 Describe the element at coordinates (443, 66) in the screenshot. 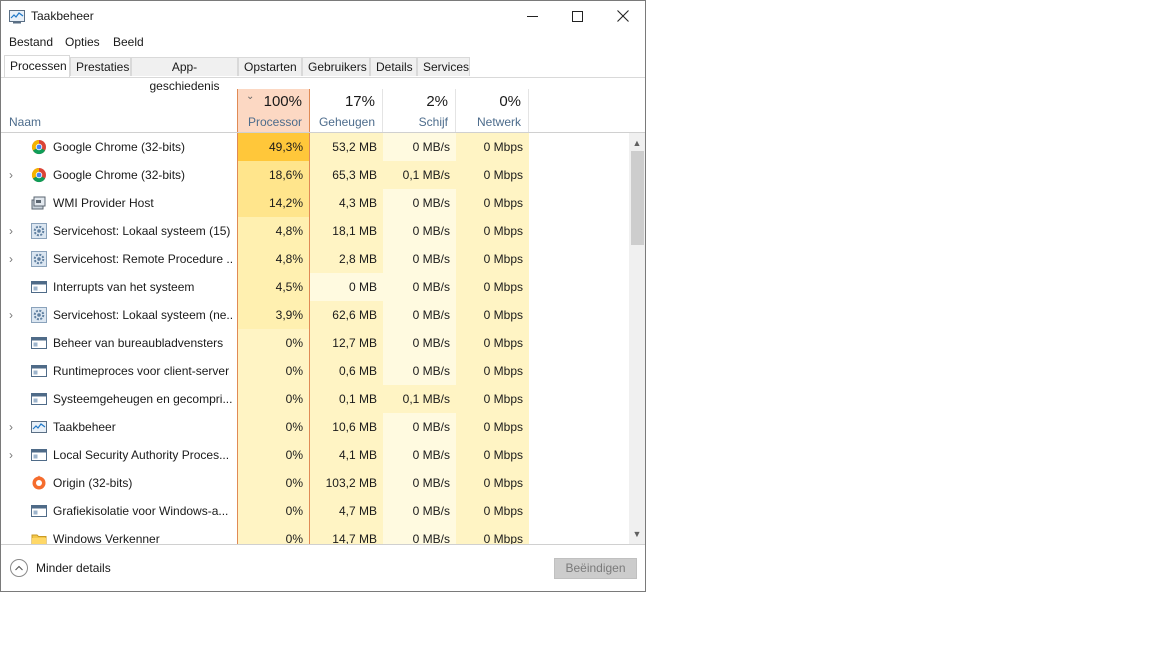

I see `tab-services: Services` at that location.